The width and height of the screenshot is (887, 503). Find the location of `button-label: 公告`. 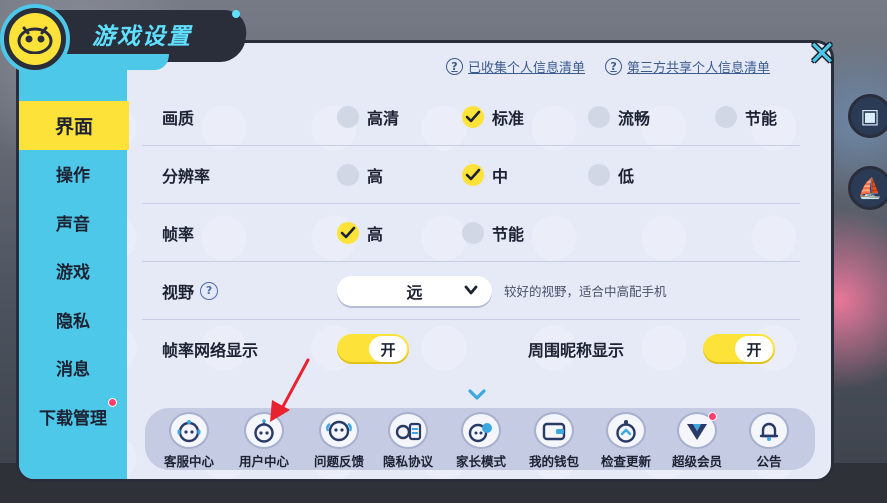

button-label: 公告 is located at coordinates (769, 461).